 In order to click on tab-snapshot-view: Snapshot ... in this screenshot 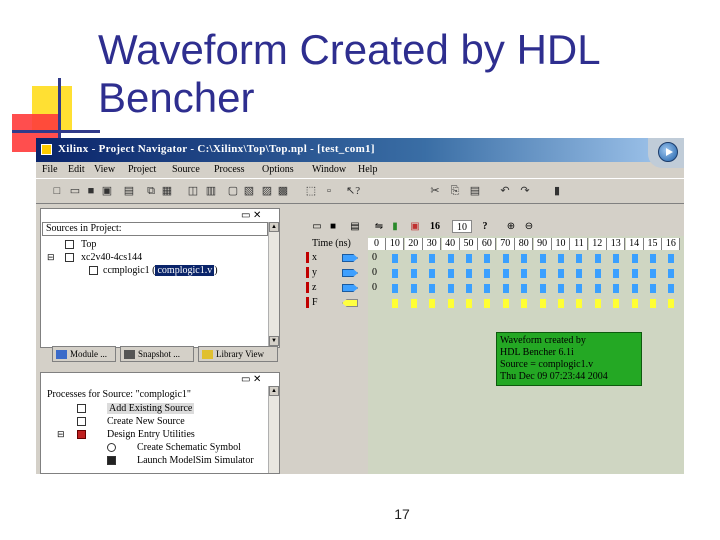, I will do `click(157, 354)`.